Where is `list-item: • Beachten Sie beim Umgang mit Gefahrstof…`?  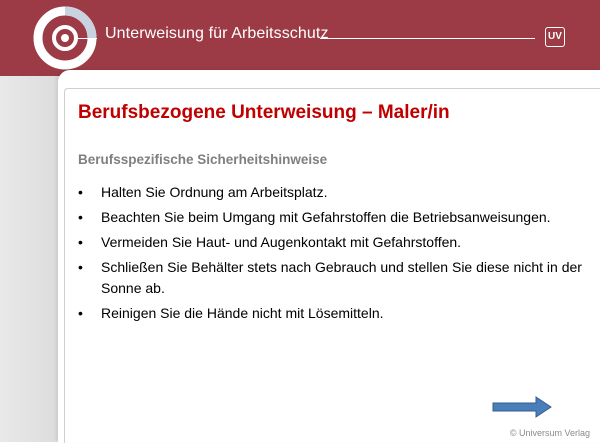 list-item: • Beachten Sie beim Umgang mit Gefahrstof… is located at coordinates (333, 217).